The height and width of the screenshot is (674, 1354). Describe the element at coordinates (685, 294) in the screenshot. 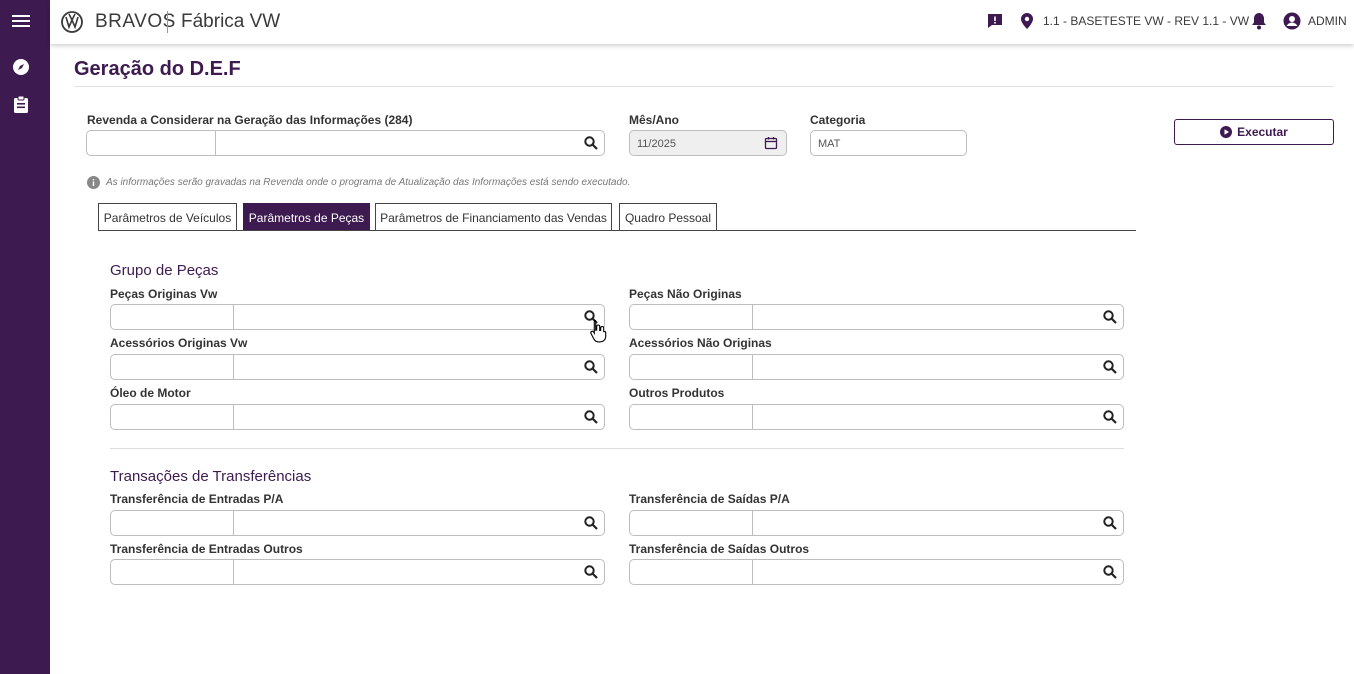

I see `field-label: Peças Não Originas` at that location.